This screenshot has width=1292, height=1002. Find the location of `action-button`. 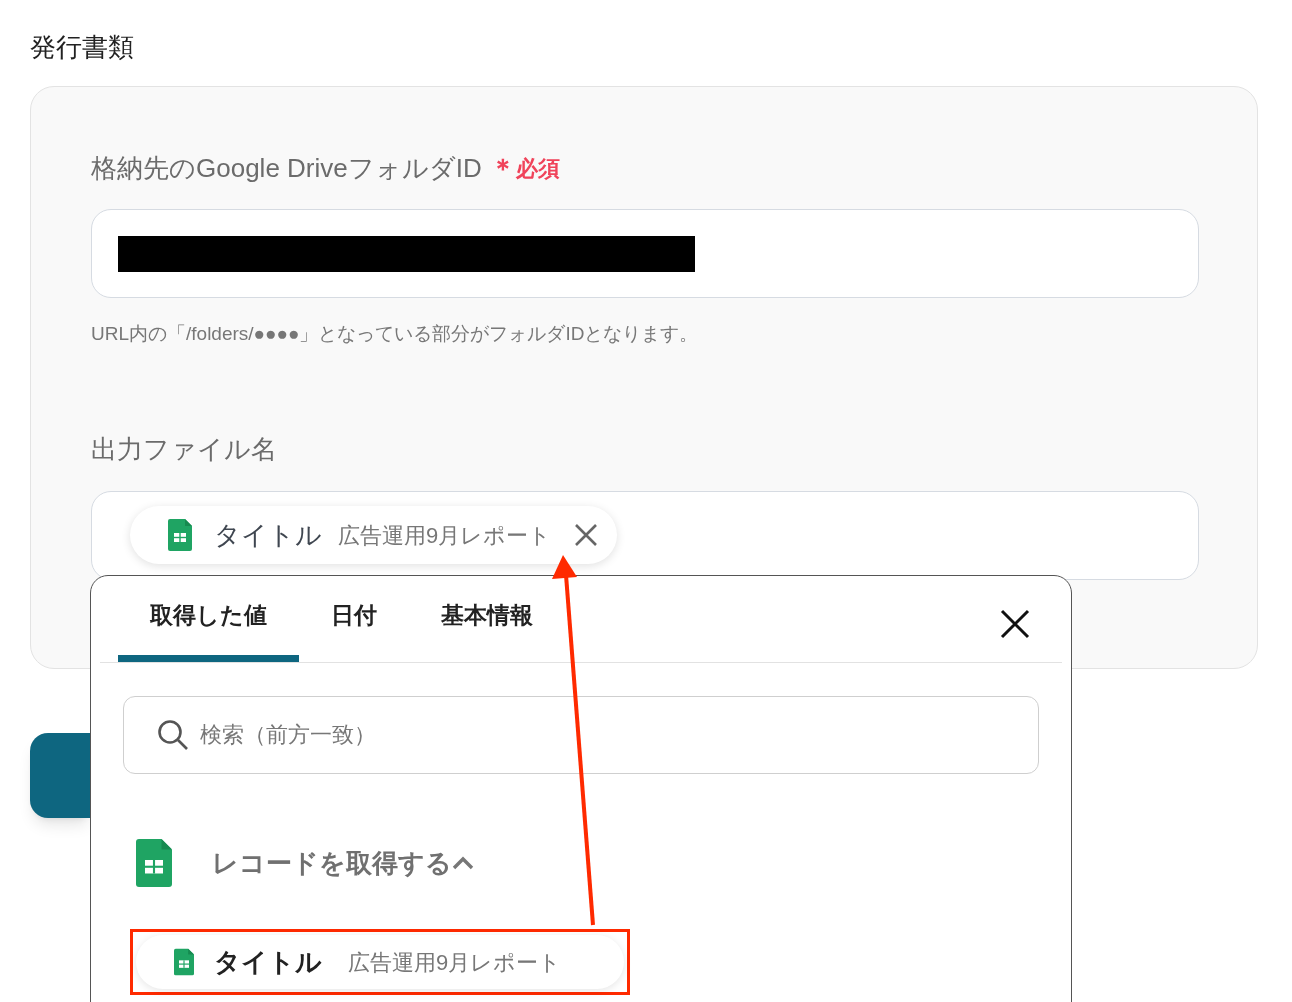

action-button is located at coordinates (60, 775).